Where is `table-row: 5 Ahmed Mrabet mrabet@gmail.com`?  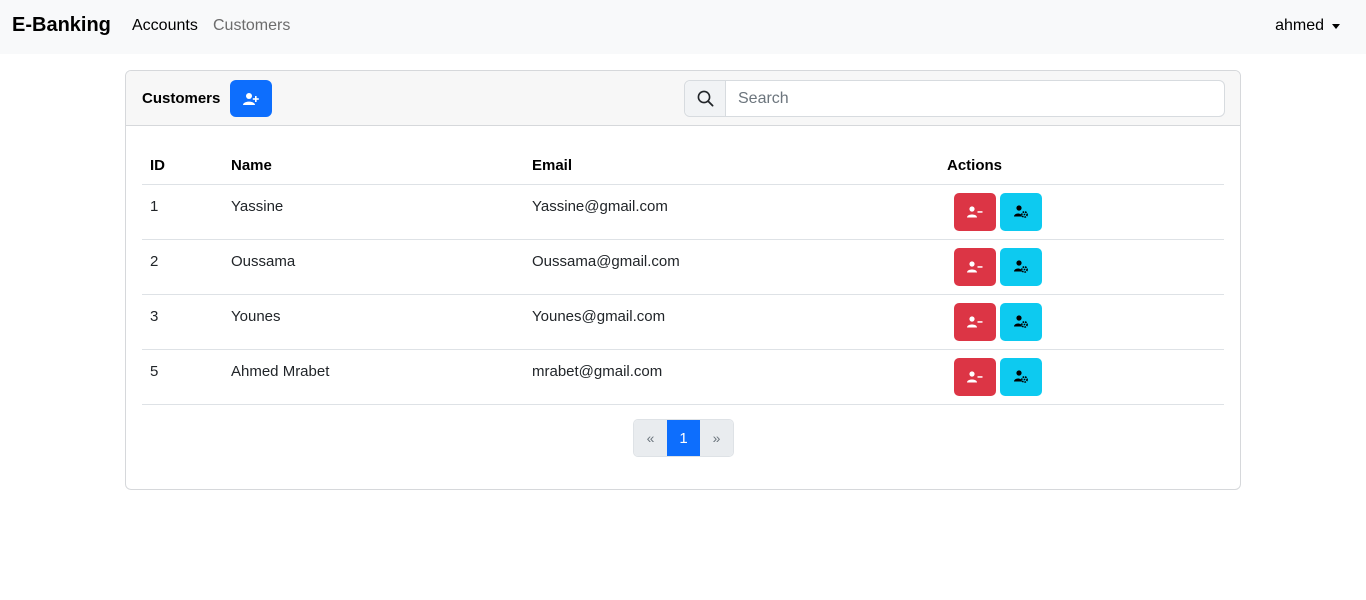
table-row: 5 Ahmed Mrabet mrabet@gmail.com is located at coordinates (683, 377).